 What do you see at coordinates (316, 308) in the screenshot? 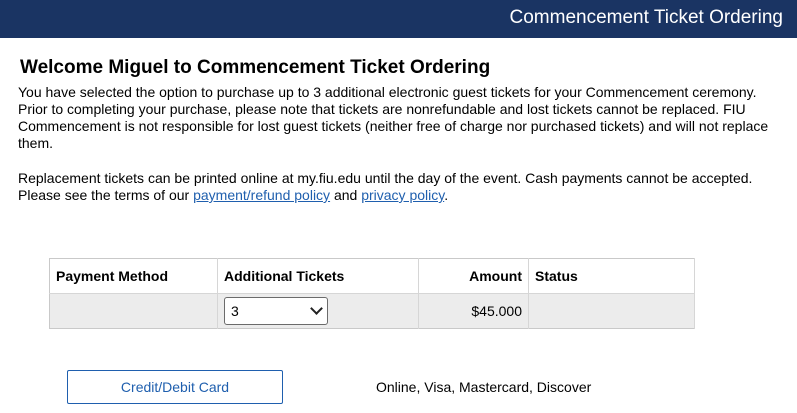
I see `chevron-down-icon` at bounding box center [316, 308].